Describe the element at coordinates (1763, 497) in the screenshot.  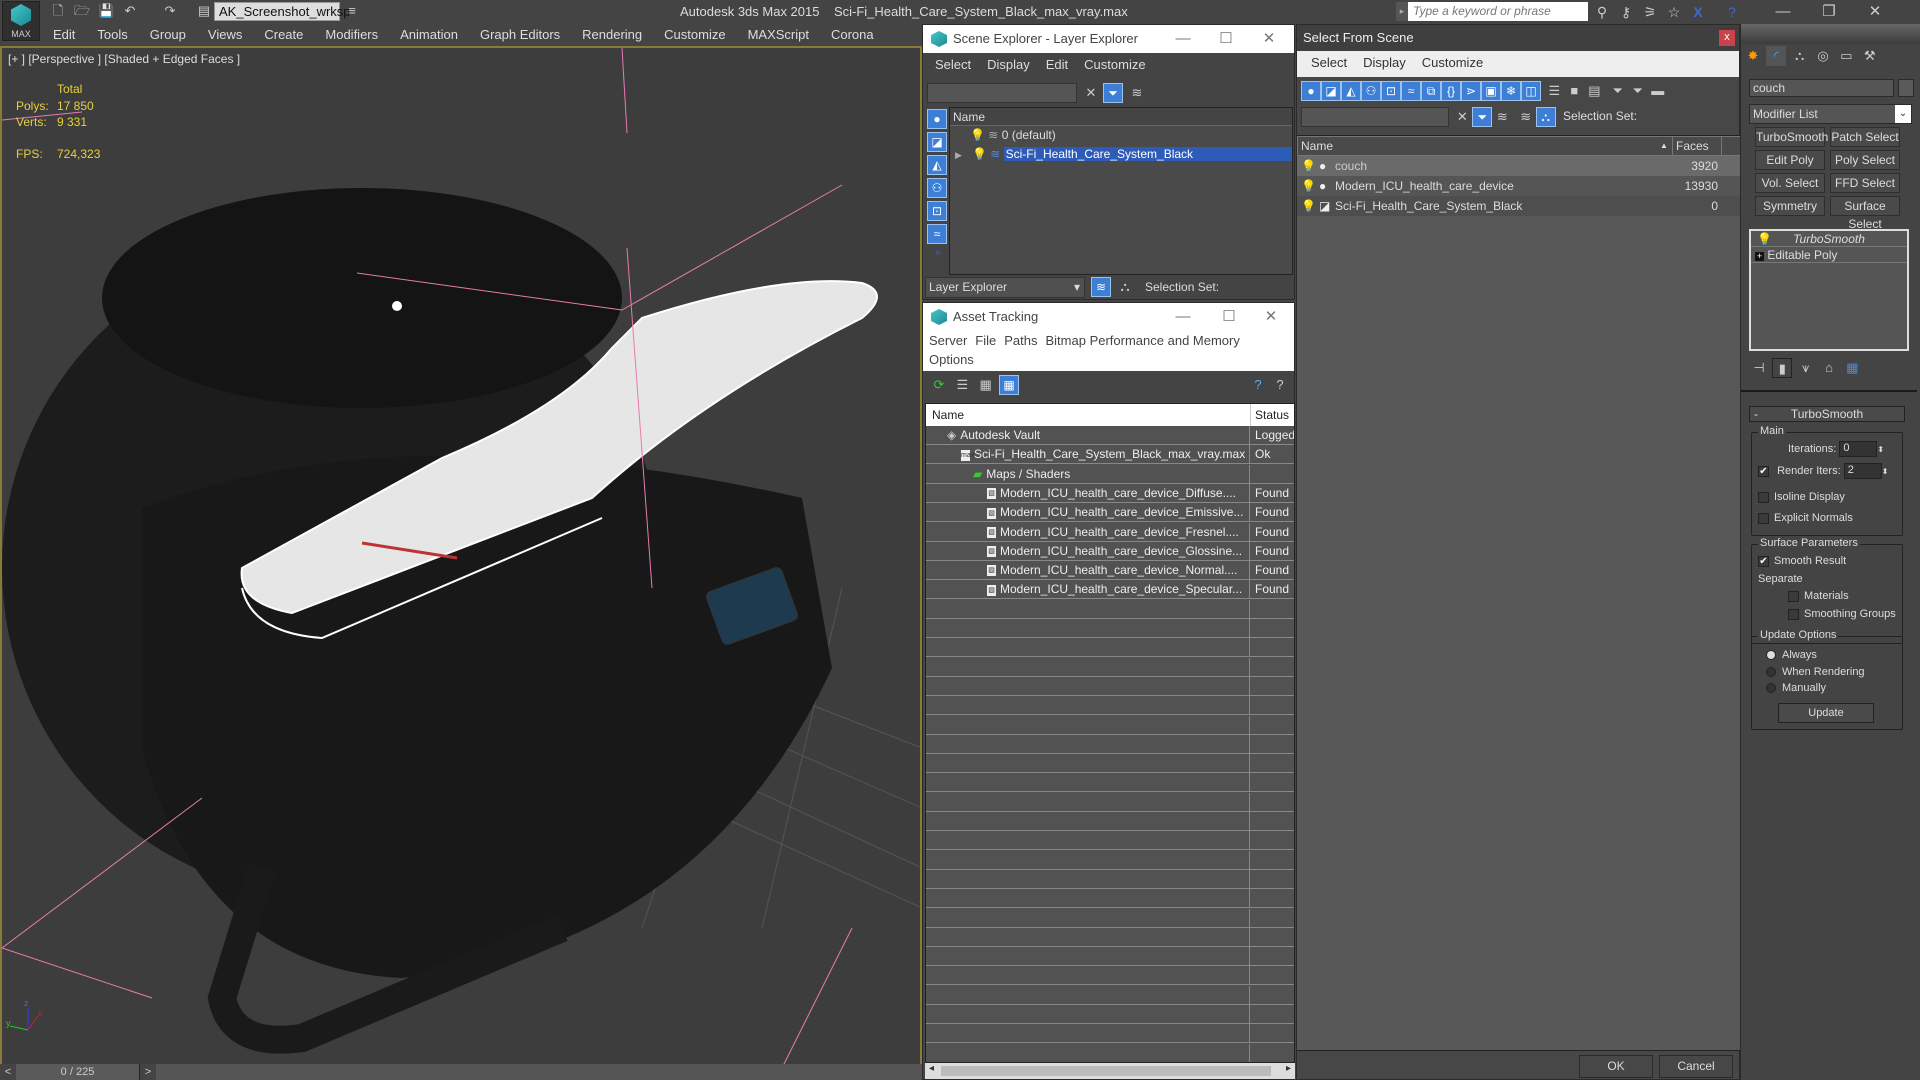
I see `isoline-display-checkbox` at that location.